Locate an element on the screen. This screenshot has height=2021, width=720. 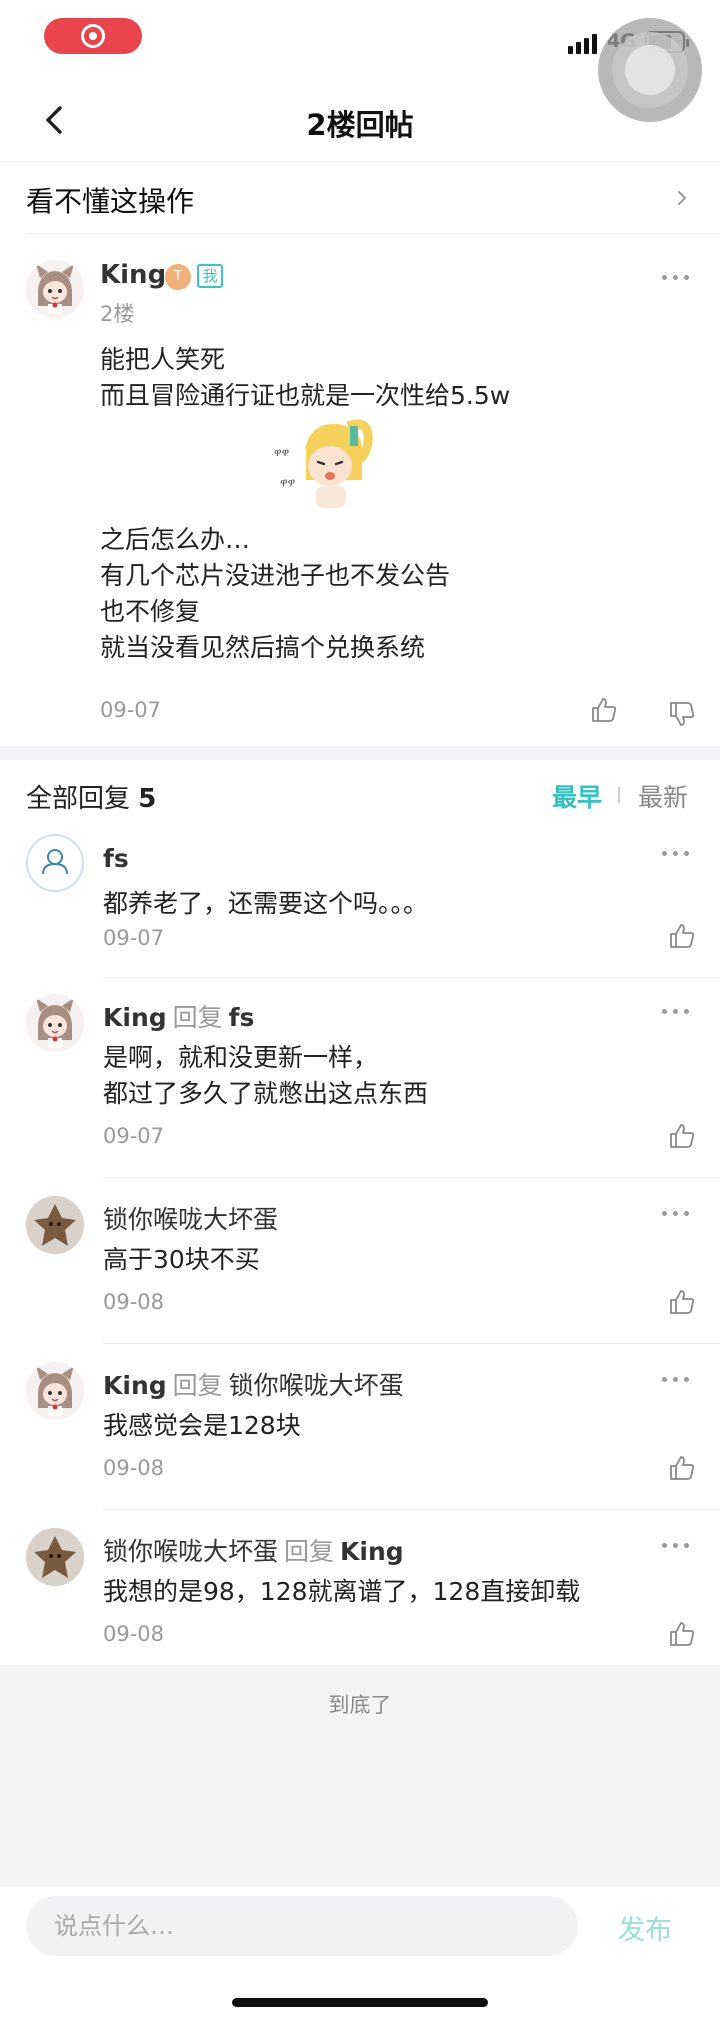
reply-text: 高于30块不买 is located at coordinates (181, 1260).